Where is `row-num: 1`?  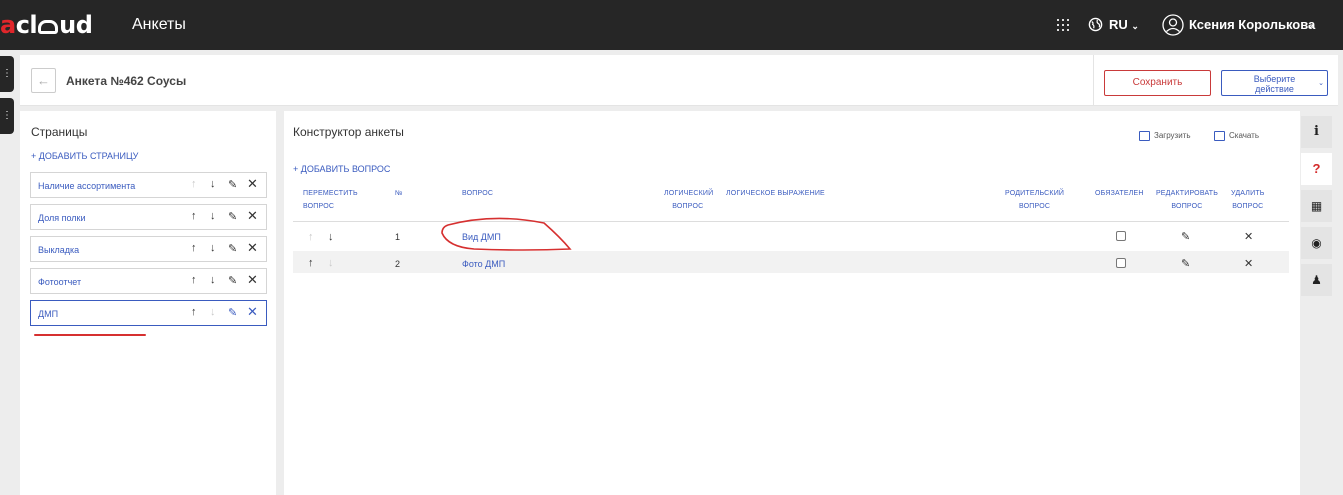
row-num: 1 is located at coordinates (398, 237).